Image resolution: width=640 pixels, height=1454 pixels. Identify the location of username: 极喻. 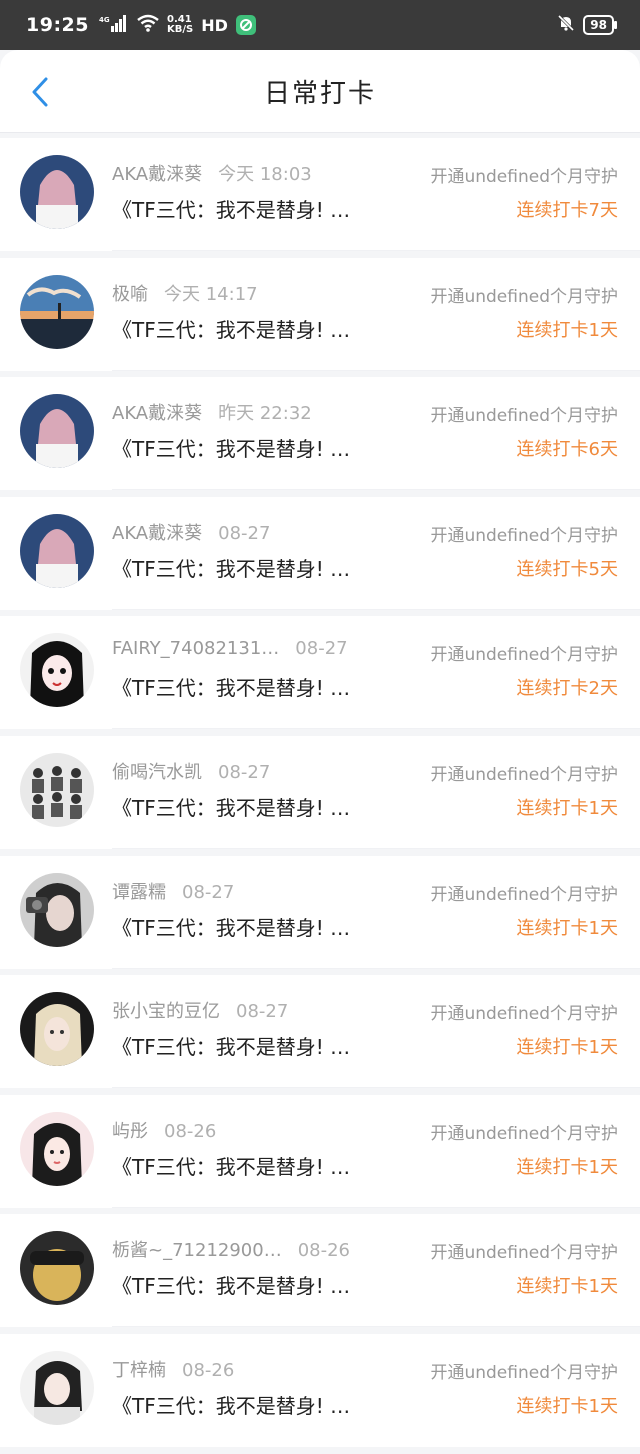
(130, 294).